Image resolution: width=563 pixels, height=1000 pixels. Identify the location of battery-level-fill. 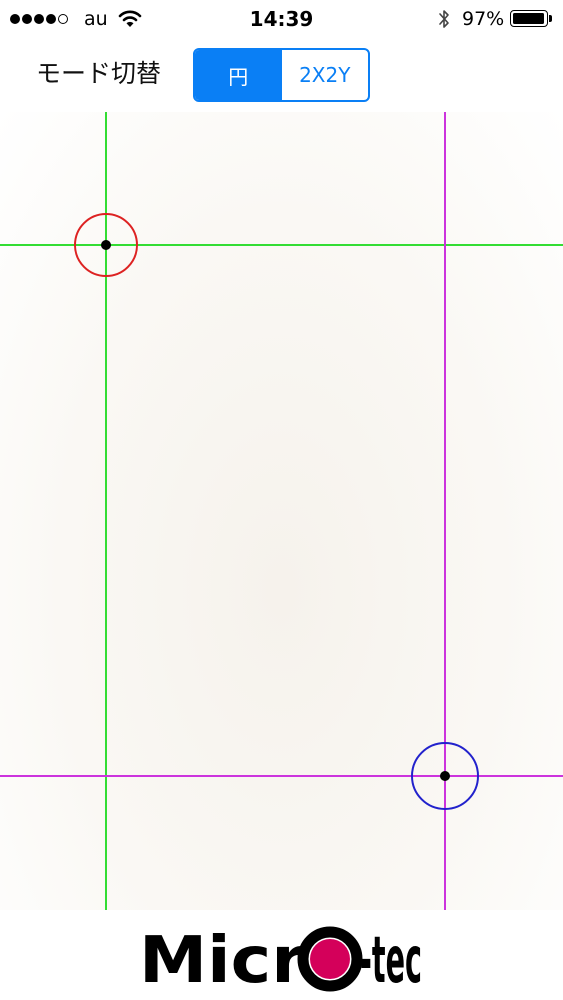
(529, 18).